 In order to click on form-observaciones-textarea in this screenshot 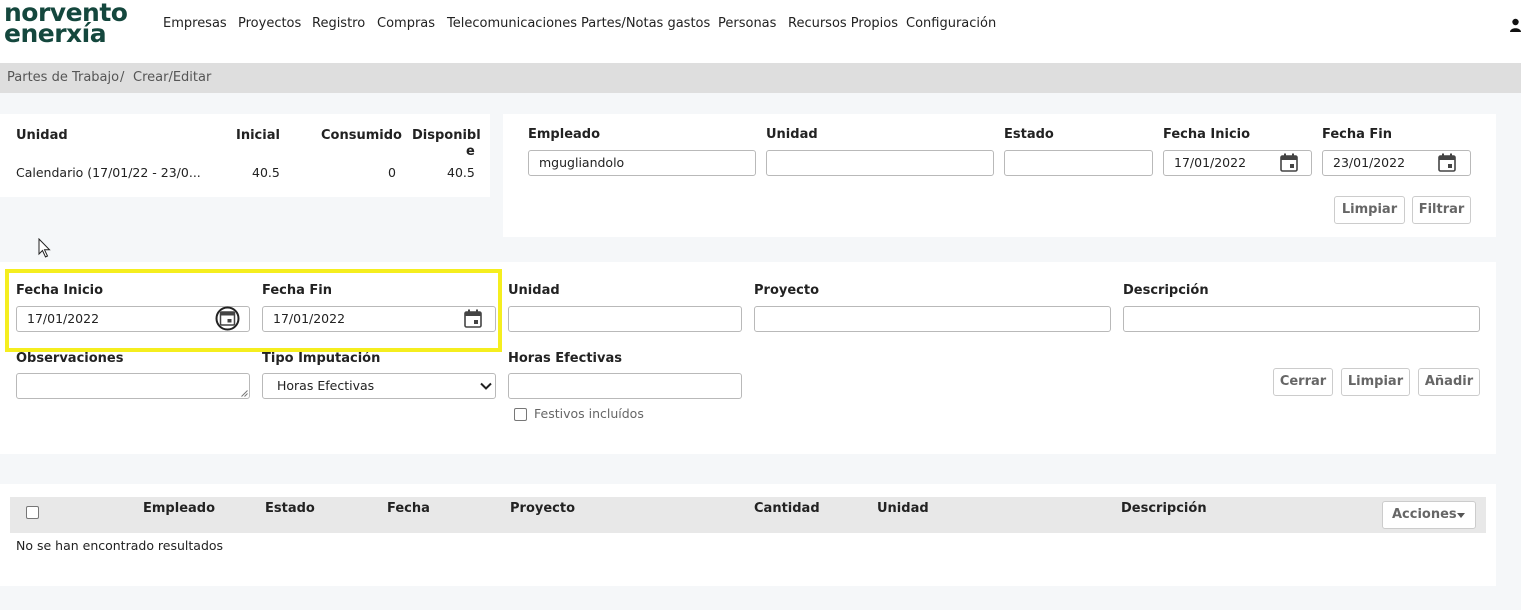, I will do `click(133, 386)`.